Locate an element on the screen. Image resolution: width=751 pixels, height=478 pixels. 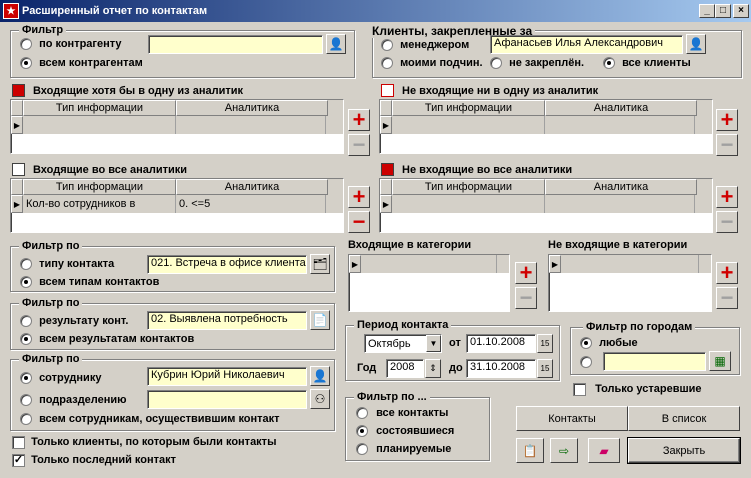
to-list-button: В список is located at coordinates (684, 418).